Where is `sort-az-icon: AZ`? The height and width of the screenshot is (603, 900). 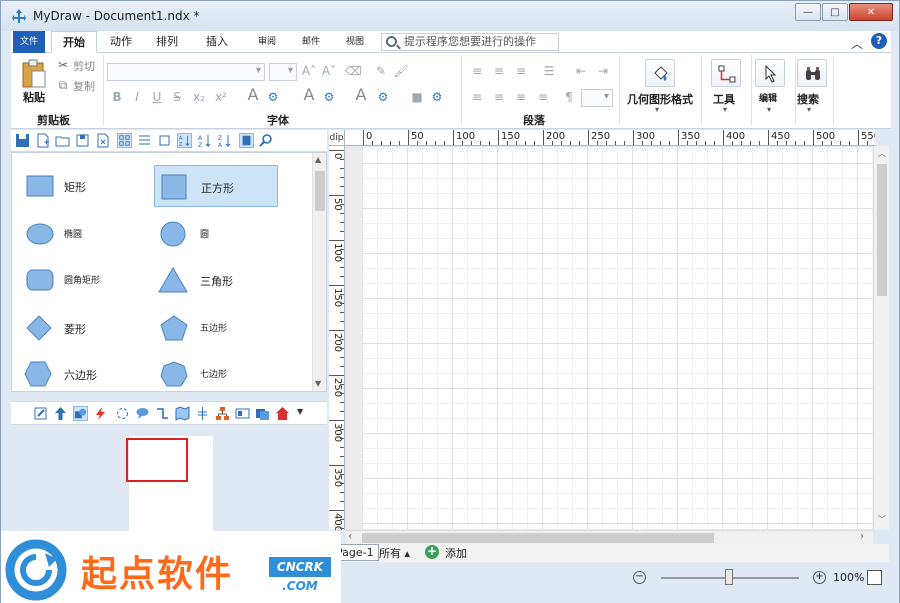 sort-az-icon: AZ is located at coordinates (184, 140).